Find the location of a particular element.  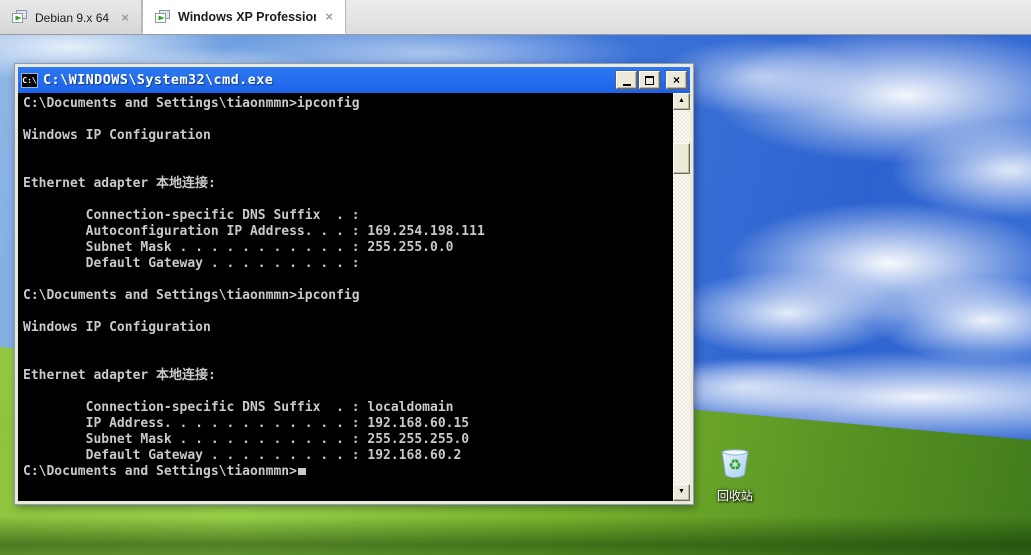

vertical-scrollbar: ▲ ▼ is located at coordinates (681, 297).